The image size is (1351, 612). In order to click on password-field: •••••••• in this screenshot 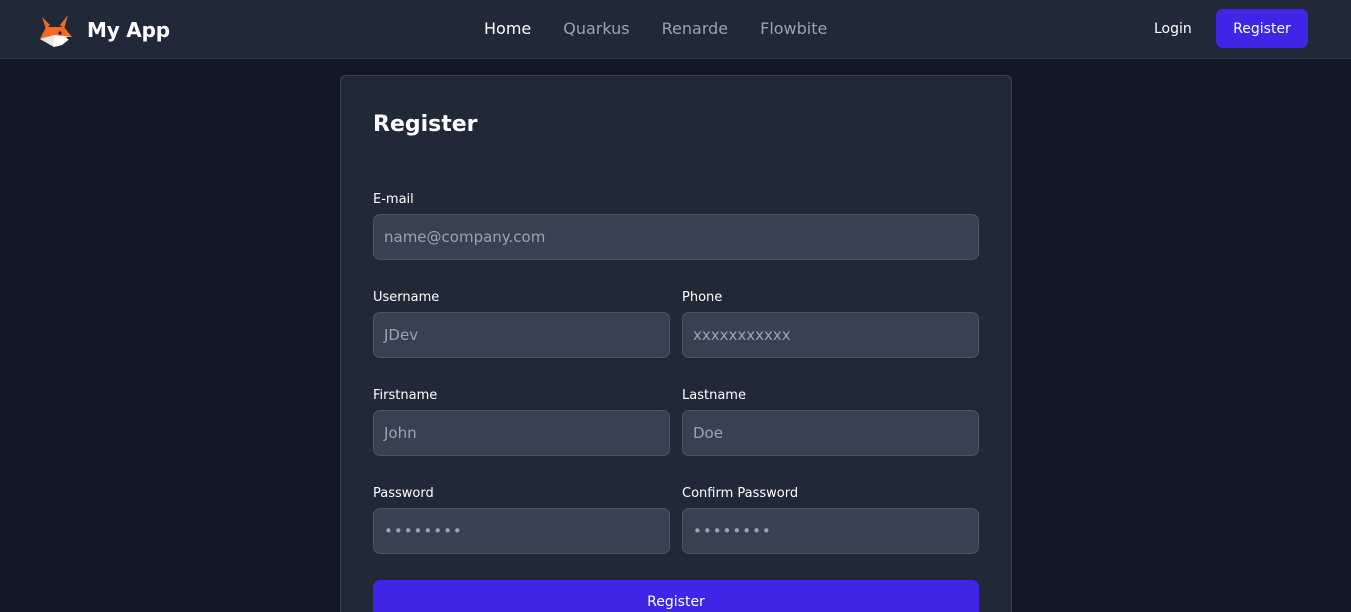, I will do `click(521, 531)`.